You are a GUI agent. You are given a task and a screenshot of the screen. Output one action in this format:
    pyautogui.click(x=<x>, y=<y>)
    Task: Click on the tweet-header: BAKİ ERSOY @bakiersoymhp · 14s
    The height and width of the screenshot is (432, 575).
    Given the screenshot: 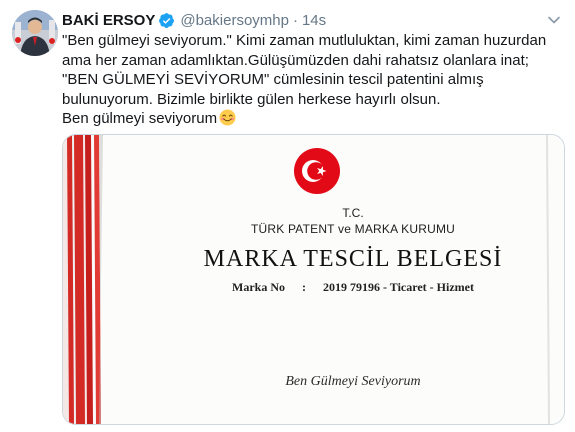 What is the action you would take?
    pyautogui.click(x=194, y=20)
    